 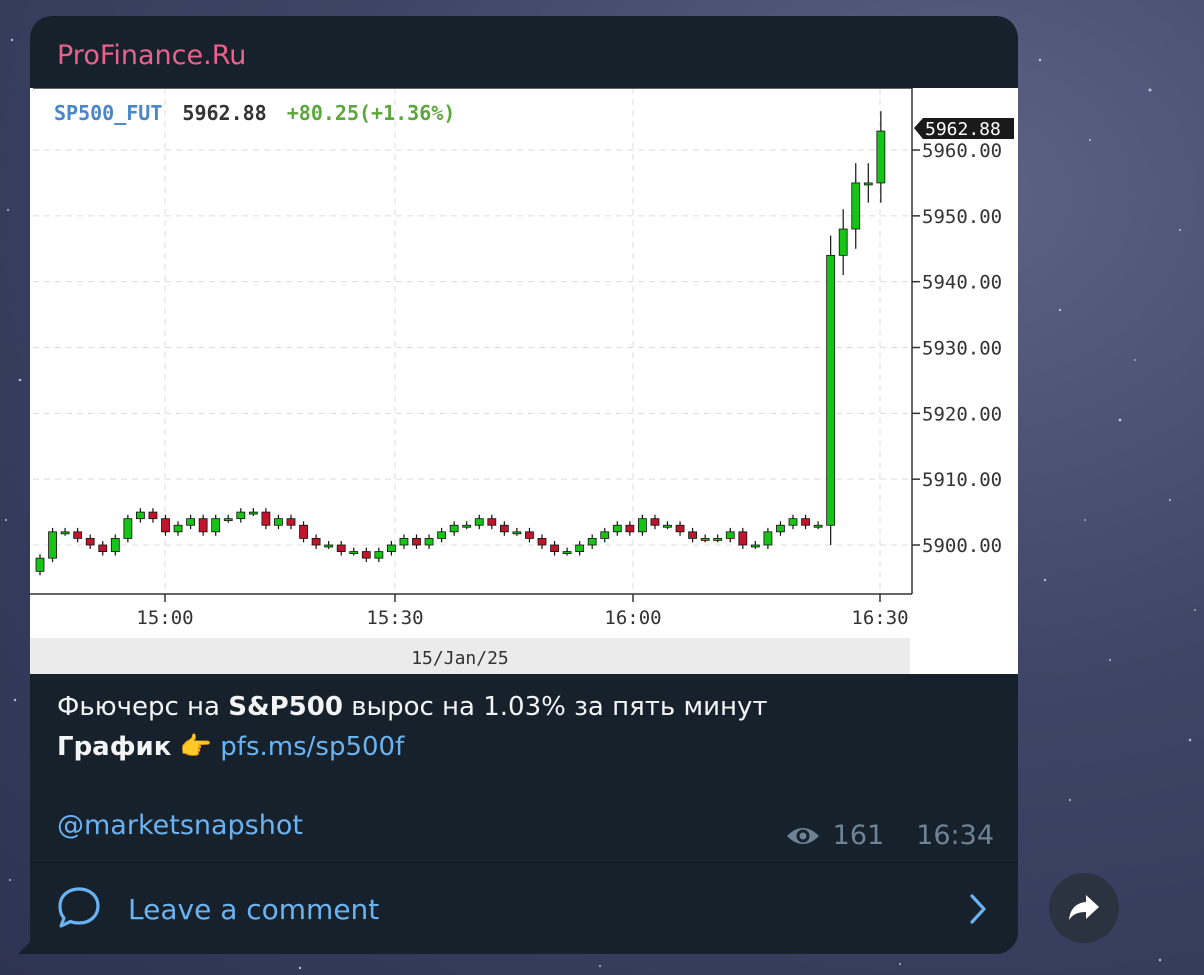 I want to click on y-tick-label: 5920.00, so click(x=962, y=414).